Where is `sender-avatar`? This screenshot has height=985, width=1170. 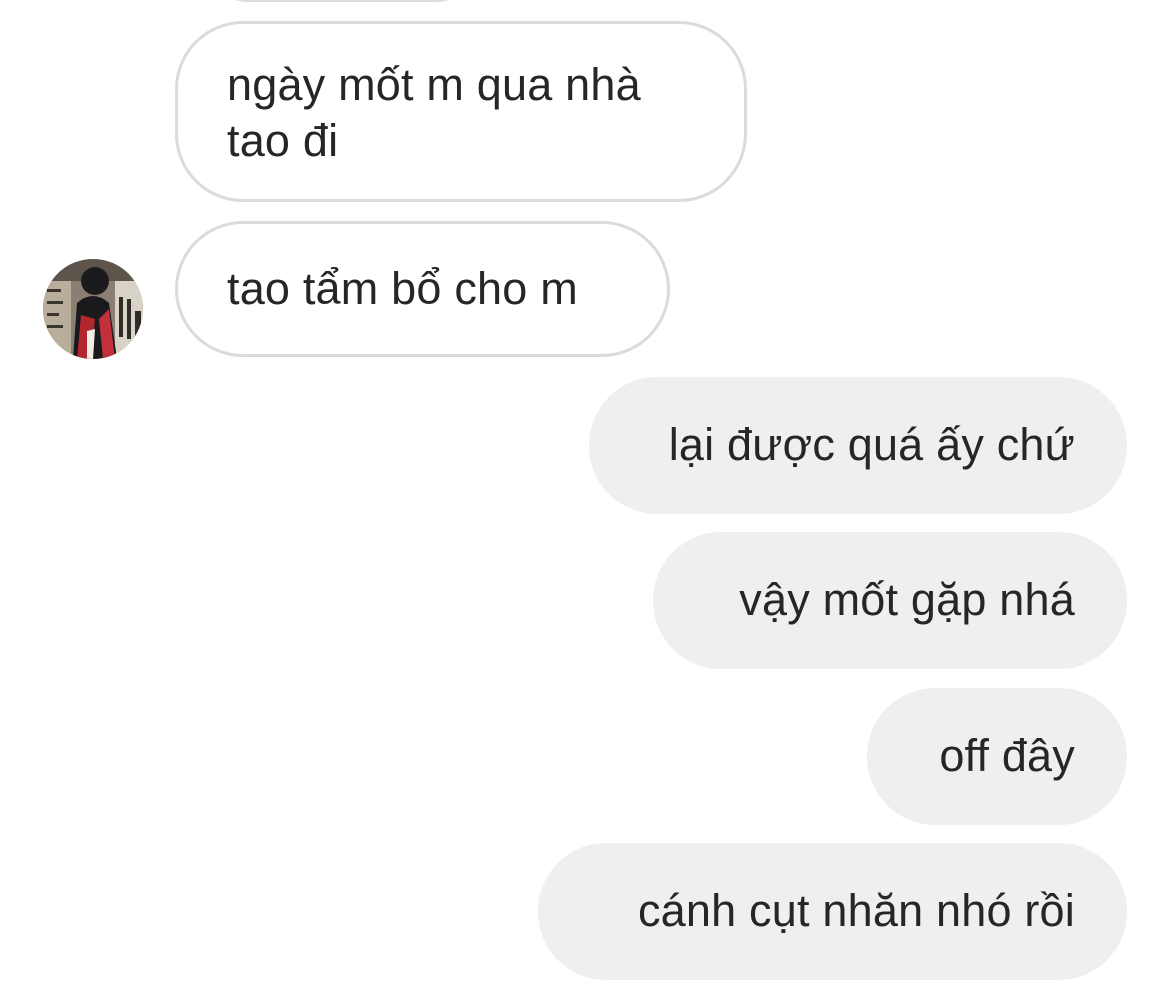 sender-avatar is located at coordinates (93, 309).